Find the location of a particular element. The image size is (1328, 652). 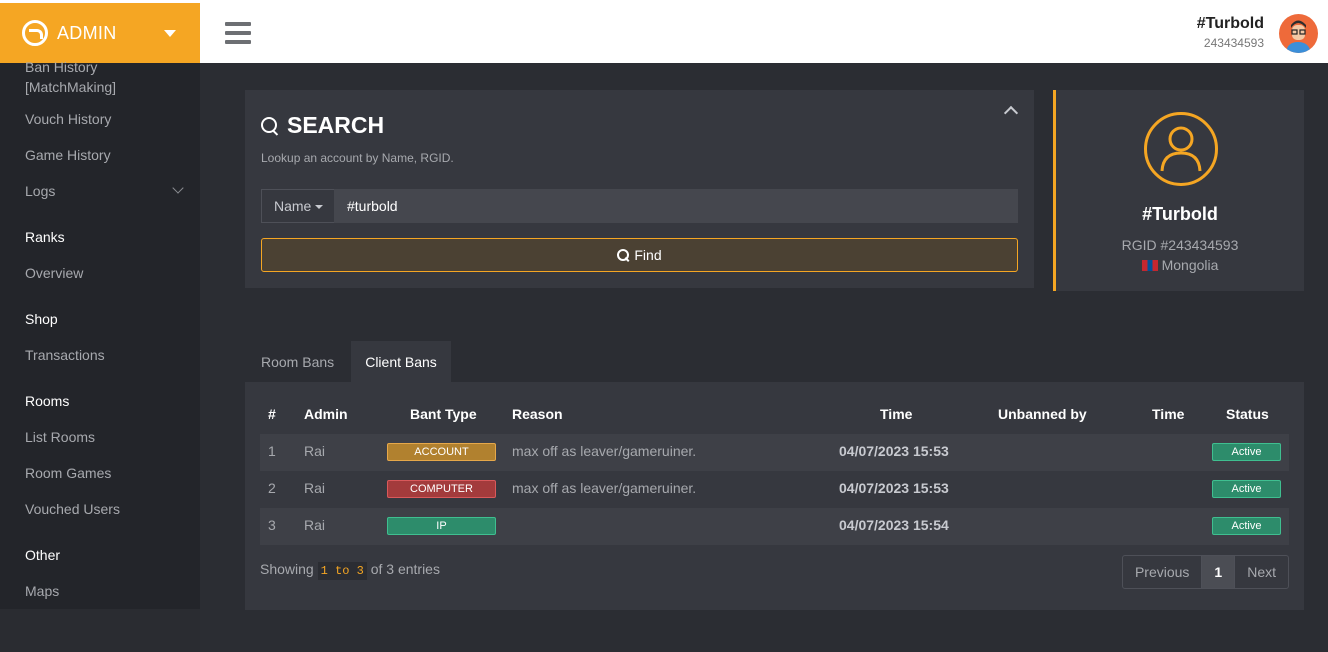

mongolia-flag-icon is located at coordinates (1149, 265).